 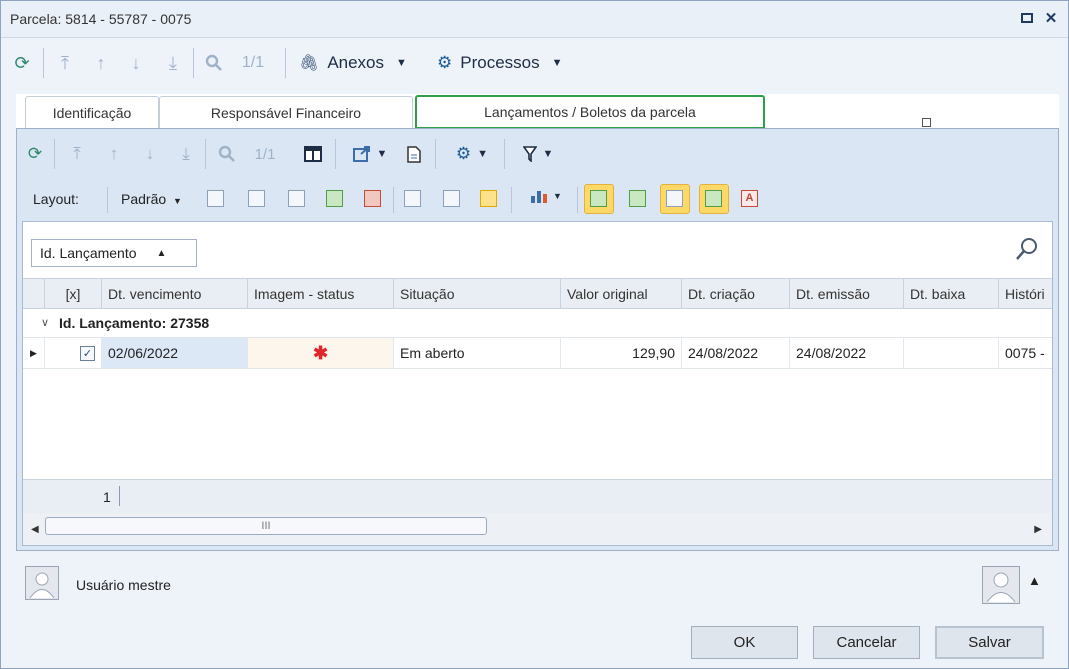 I want to click on save-layout-icon, so click(x=215, y=198).